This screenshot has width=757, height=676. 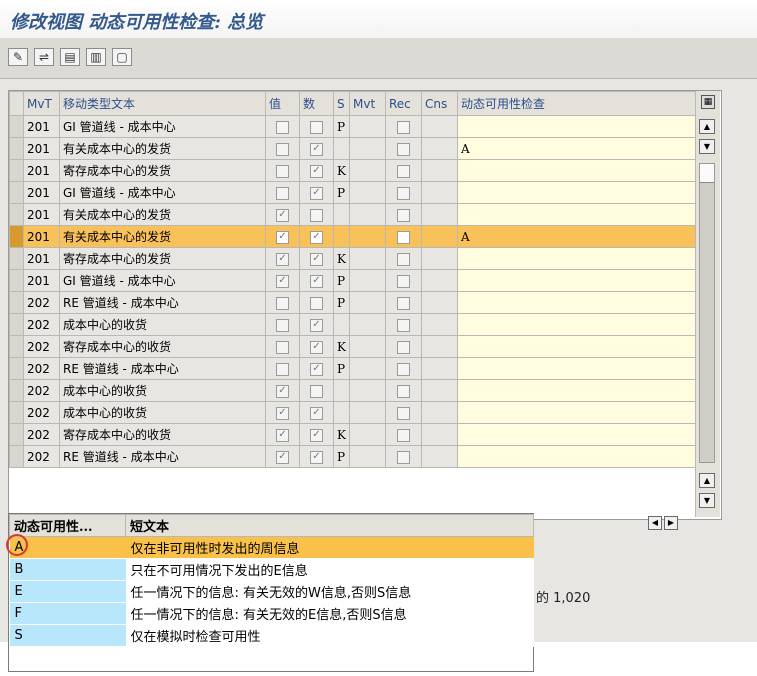 What do you see at coordinates (352, 148) in the screenshot?
I see `table-row: 201 有关成本中心的发货 ✓ A` at bounding box center [352, 148].